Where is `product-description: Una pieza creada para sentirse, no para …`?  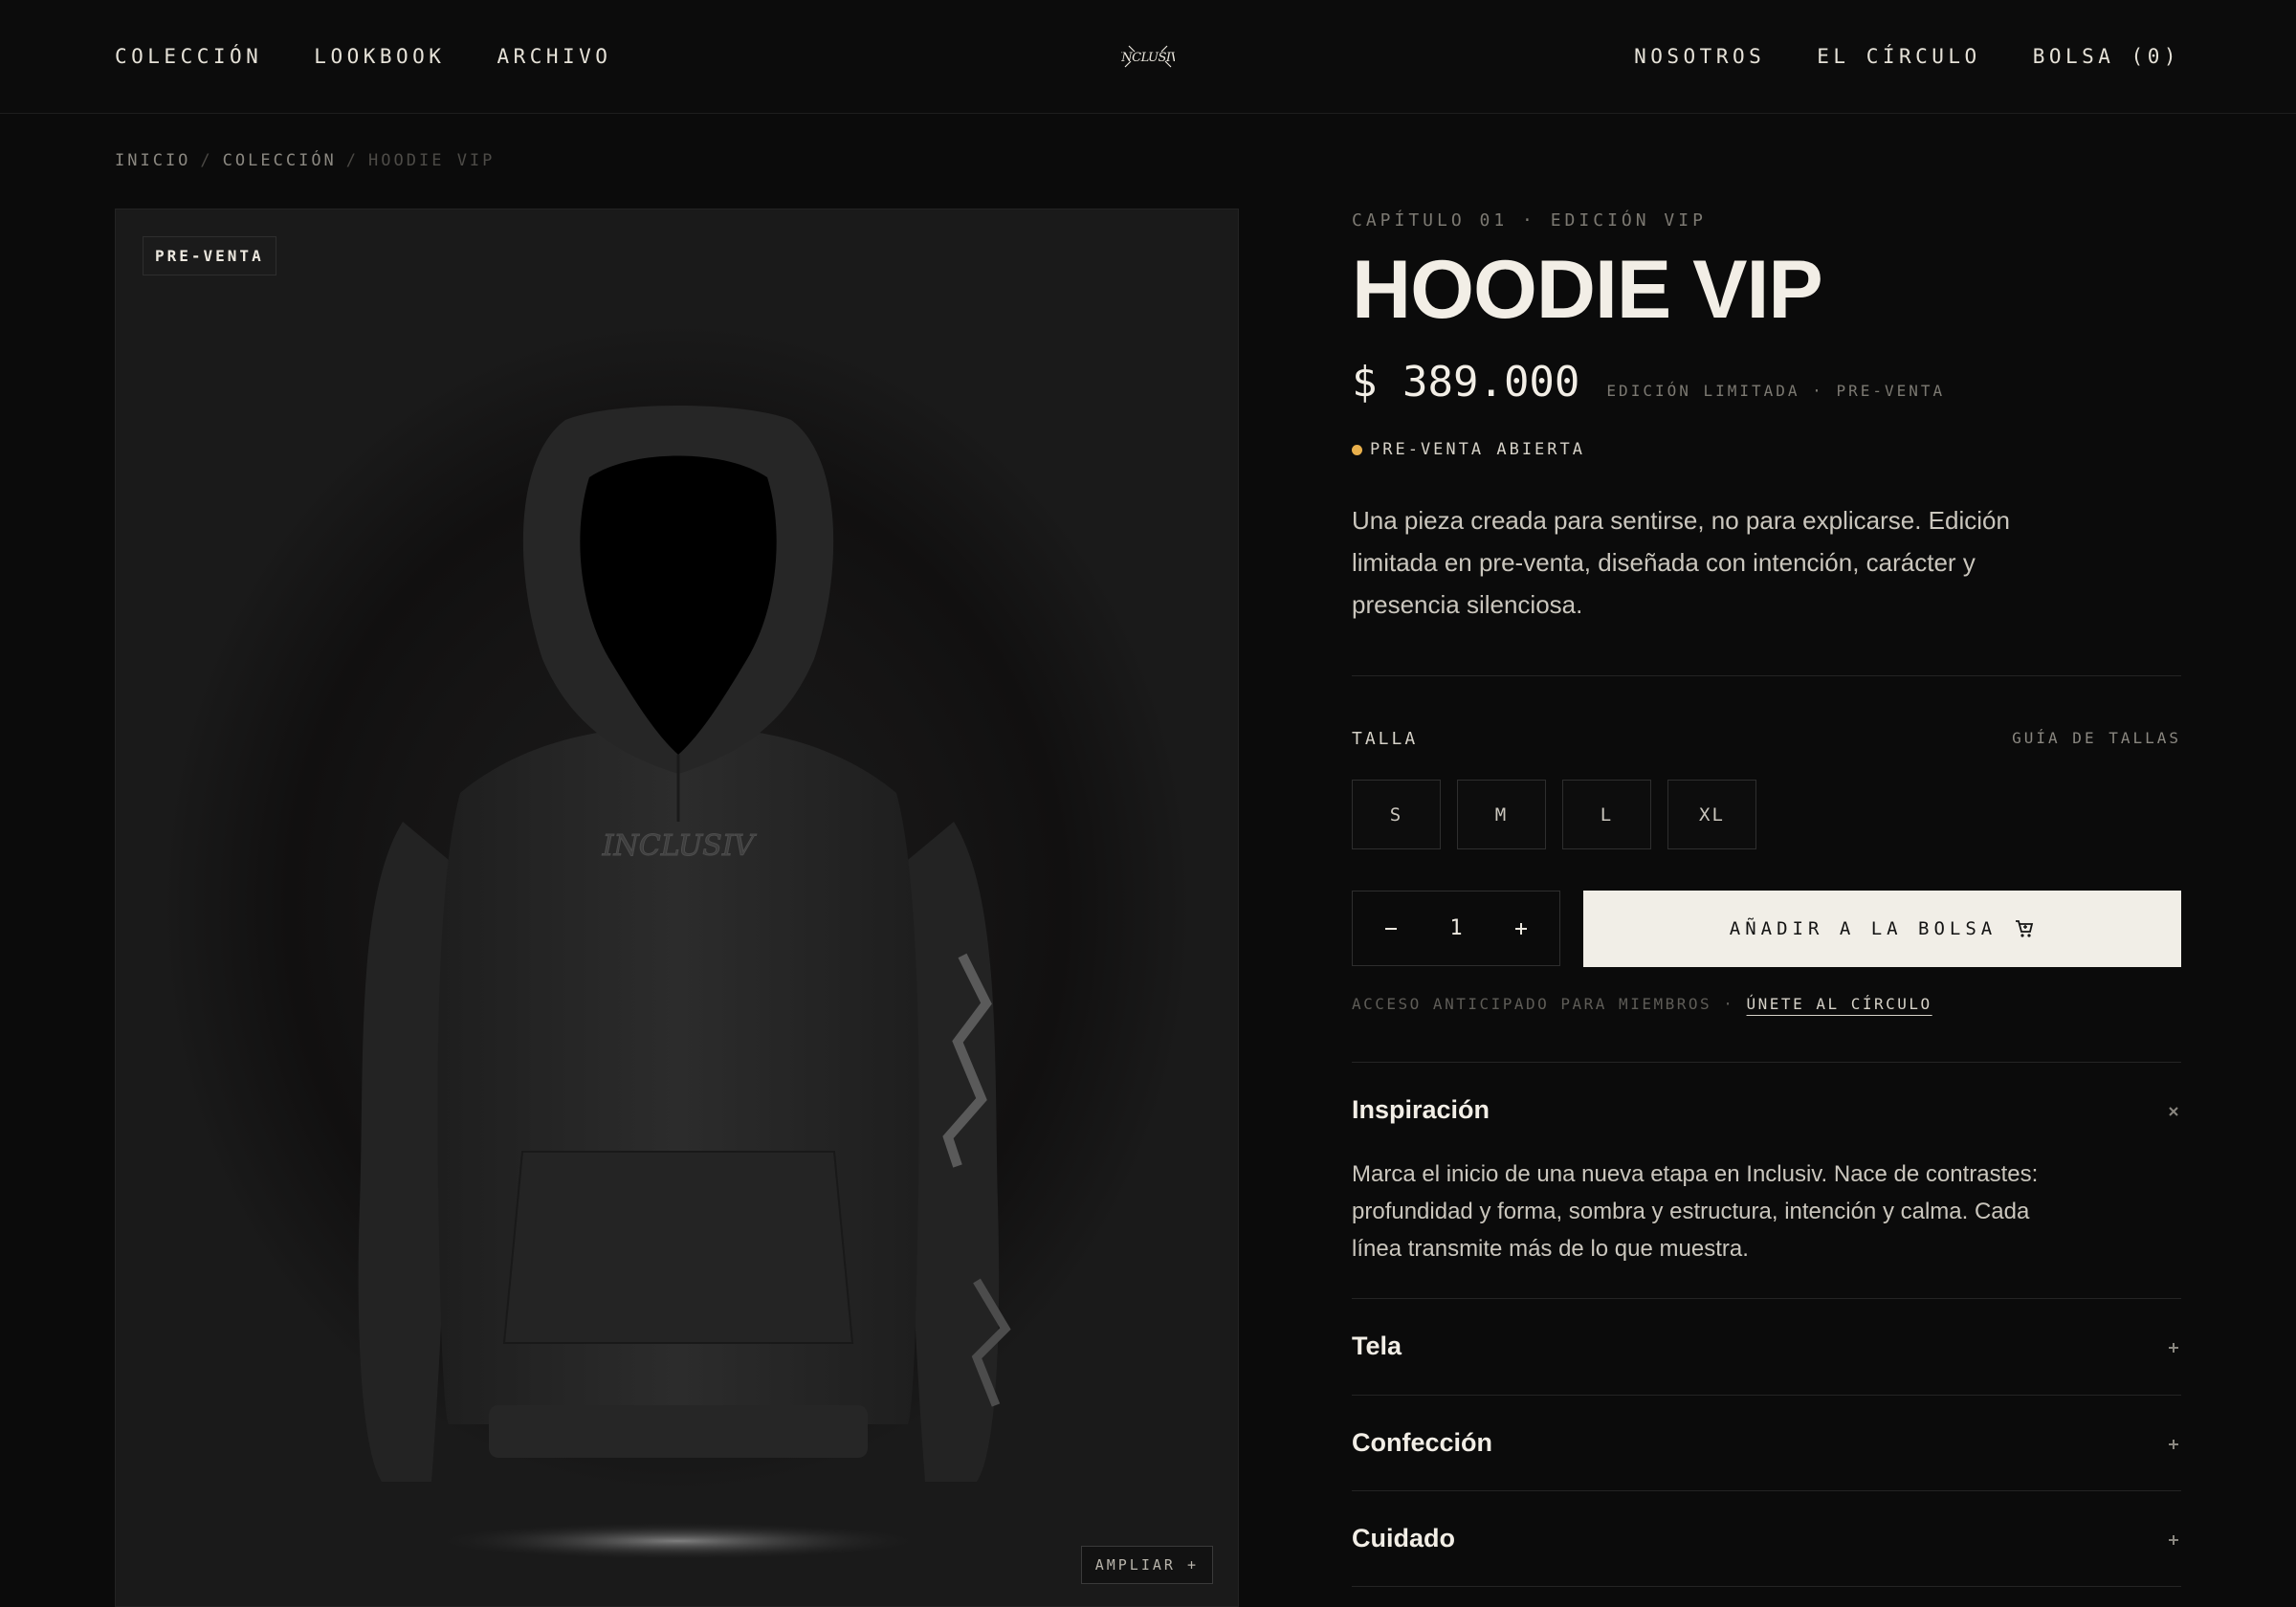 product-description: Una pieza creada para sentirse, no para … is located at coordinates (1681, 562).